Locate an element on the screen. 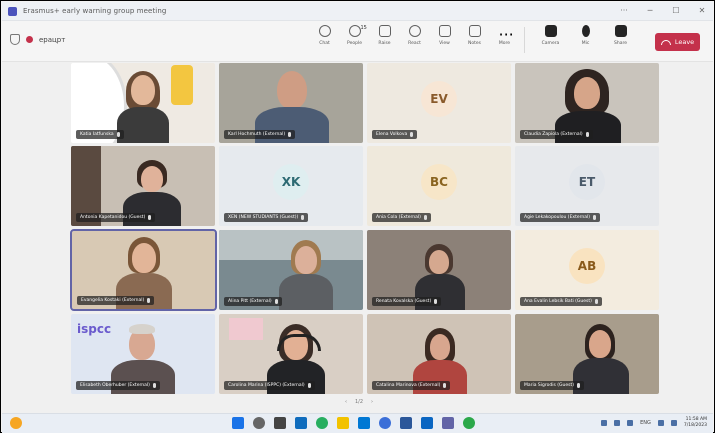  participant-tile: ispcc Elisabeth Oberhuber (External) is located at coordinates (143, 354).